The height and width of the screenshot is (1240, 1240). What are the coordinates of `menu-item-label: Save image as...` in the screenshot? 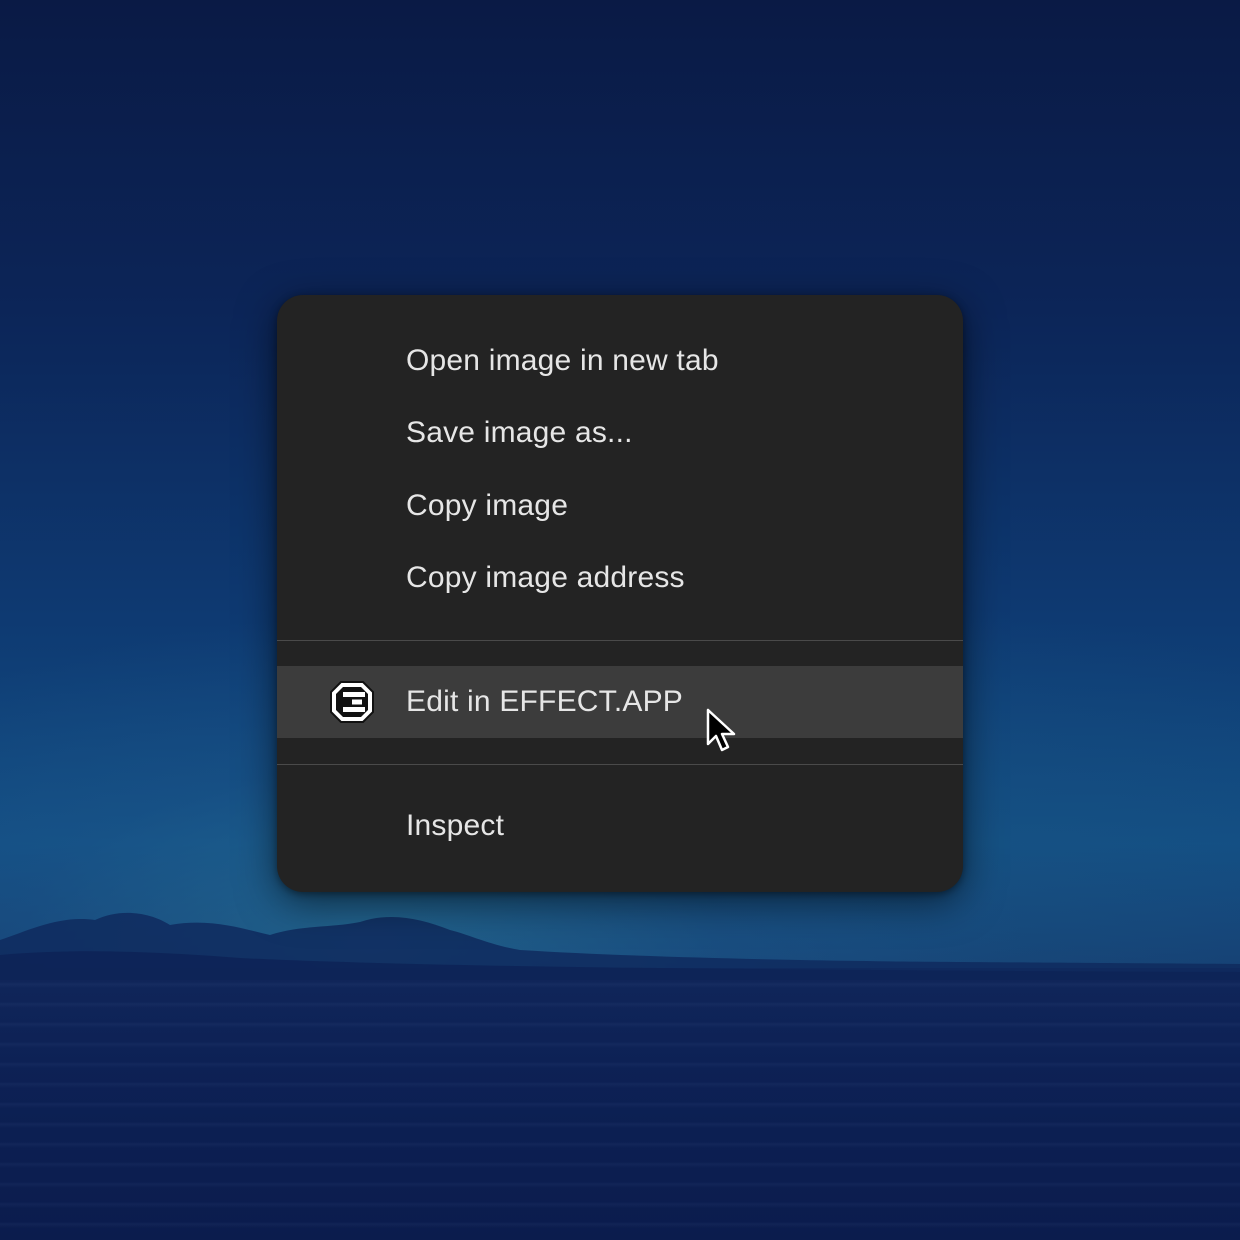 It's located at (519, 432).